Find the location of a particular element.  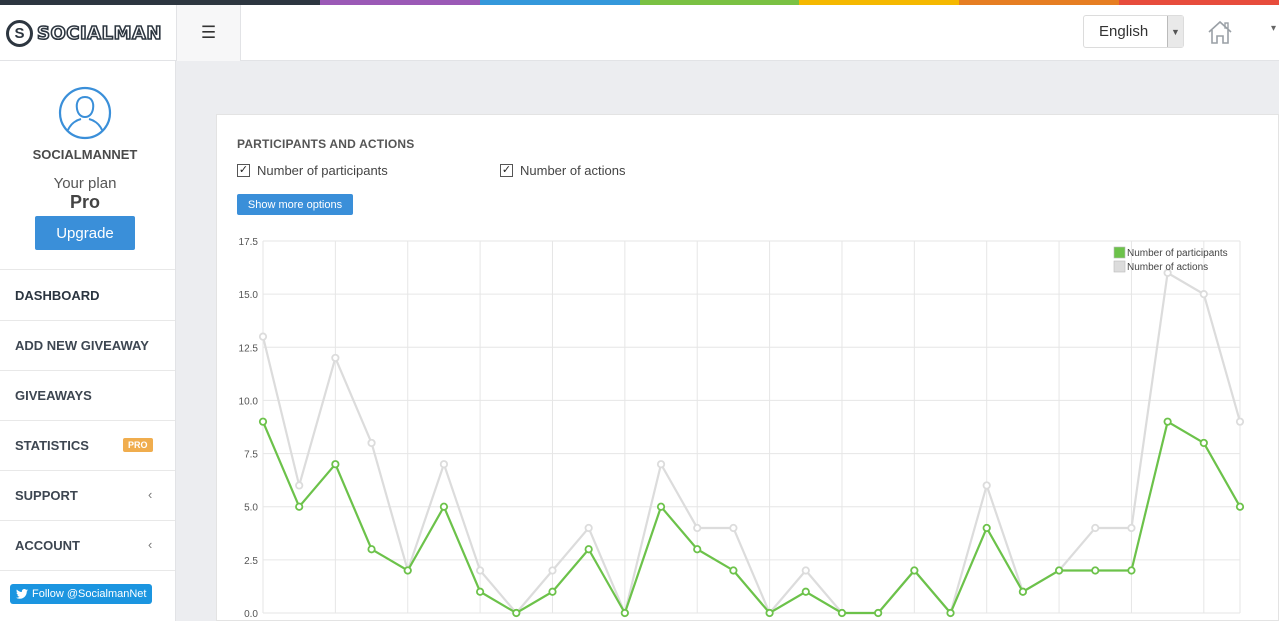

sidebar-item-label: STATISTICS is located at coordinates (52, 445).